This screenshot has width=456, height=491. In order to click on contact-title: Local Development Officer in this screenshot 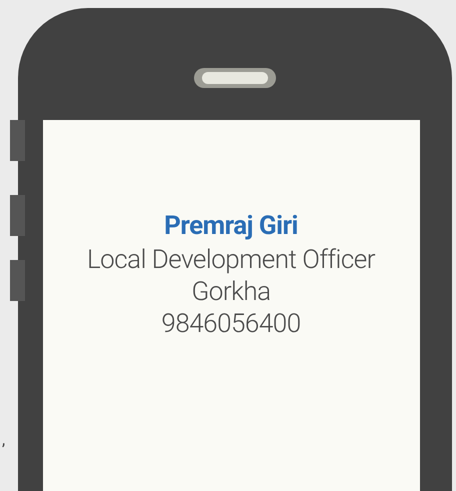, I will do `click(231, 260)`.